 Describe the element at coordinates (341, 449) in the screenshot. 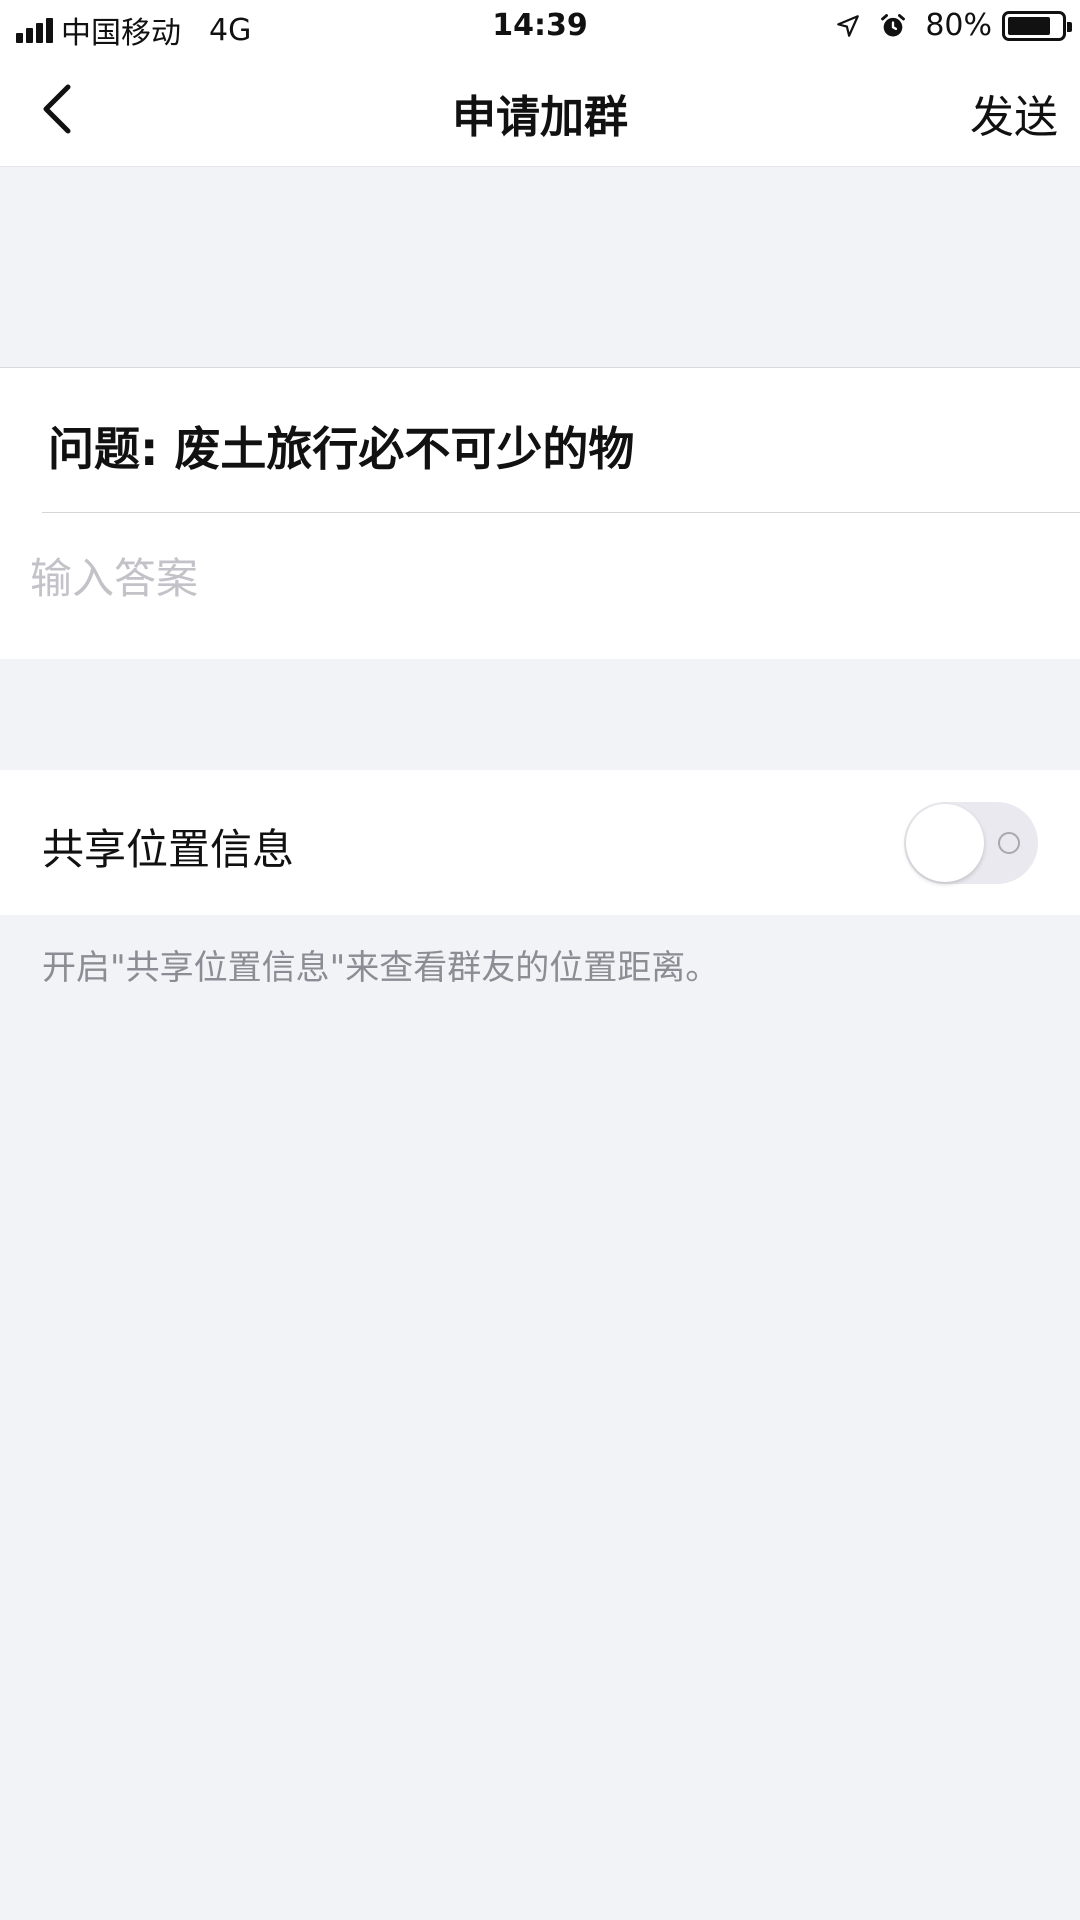

I see `question-text: 问题: 废土旅行必不可少的物` at that location.